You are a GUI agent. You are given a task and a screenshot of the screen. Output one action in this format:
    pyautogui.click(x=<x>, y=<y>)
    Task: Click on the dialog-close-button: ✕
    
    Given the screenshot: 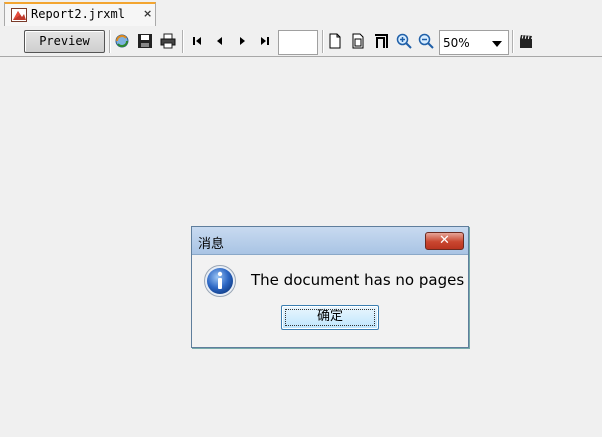 What is the action you would take?
    pyautogui.click(x=444, y=241)
    